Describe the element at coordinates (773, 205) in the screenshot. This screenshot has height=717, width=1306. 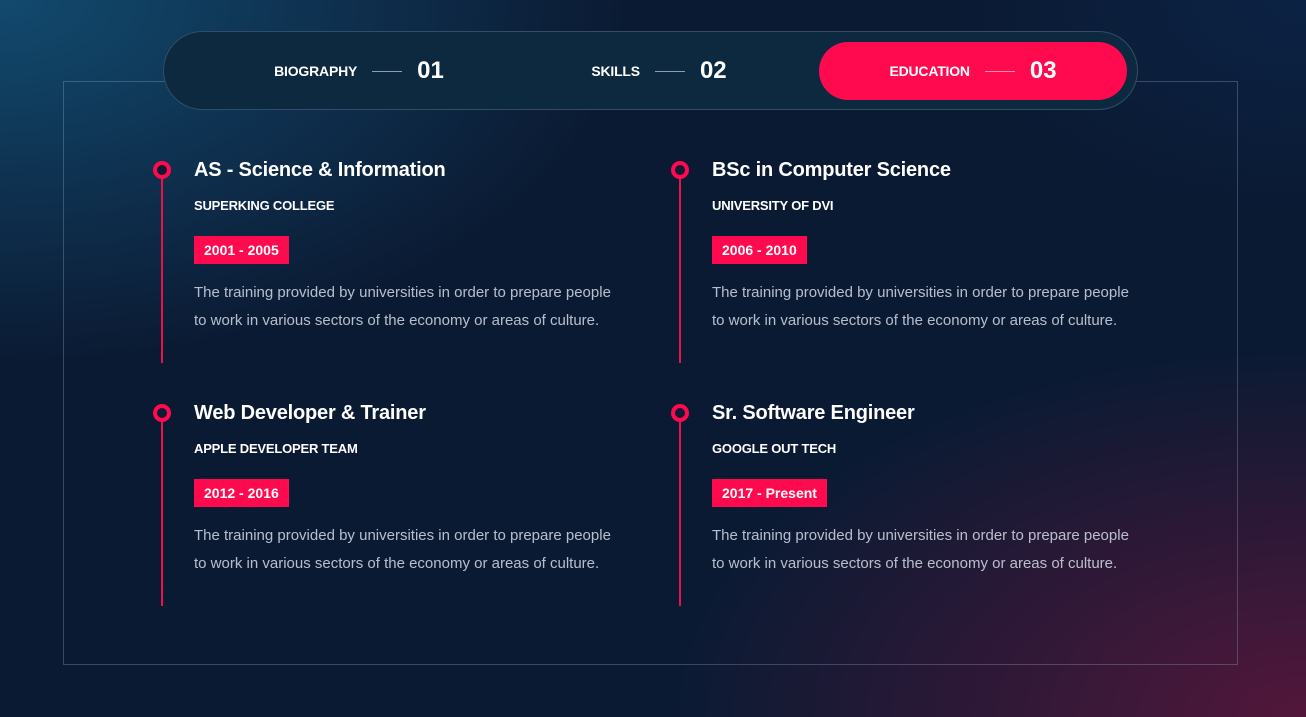
I see `education-organization: UNIVERSITY OF DVI` at that location.